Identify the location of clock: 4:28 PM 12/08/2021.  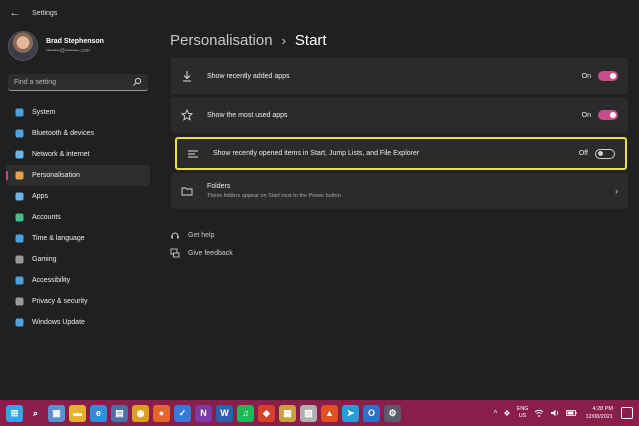
(599, 413).